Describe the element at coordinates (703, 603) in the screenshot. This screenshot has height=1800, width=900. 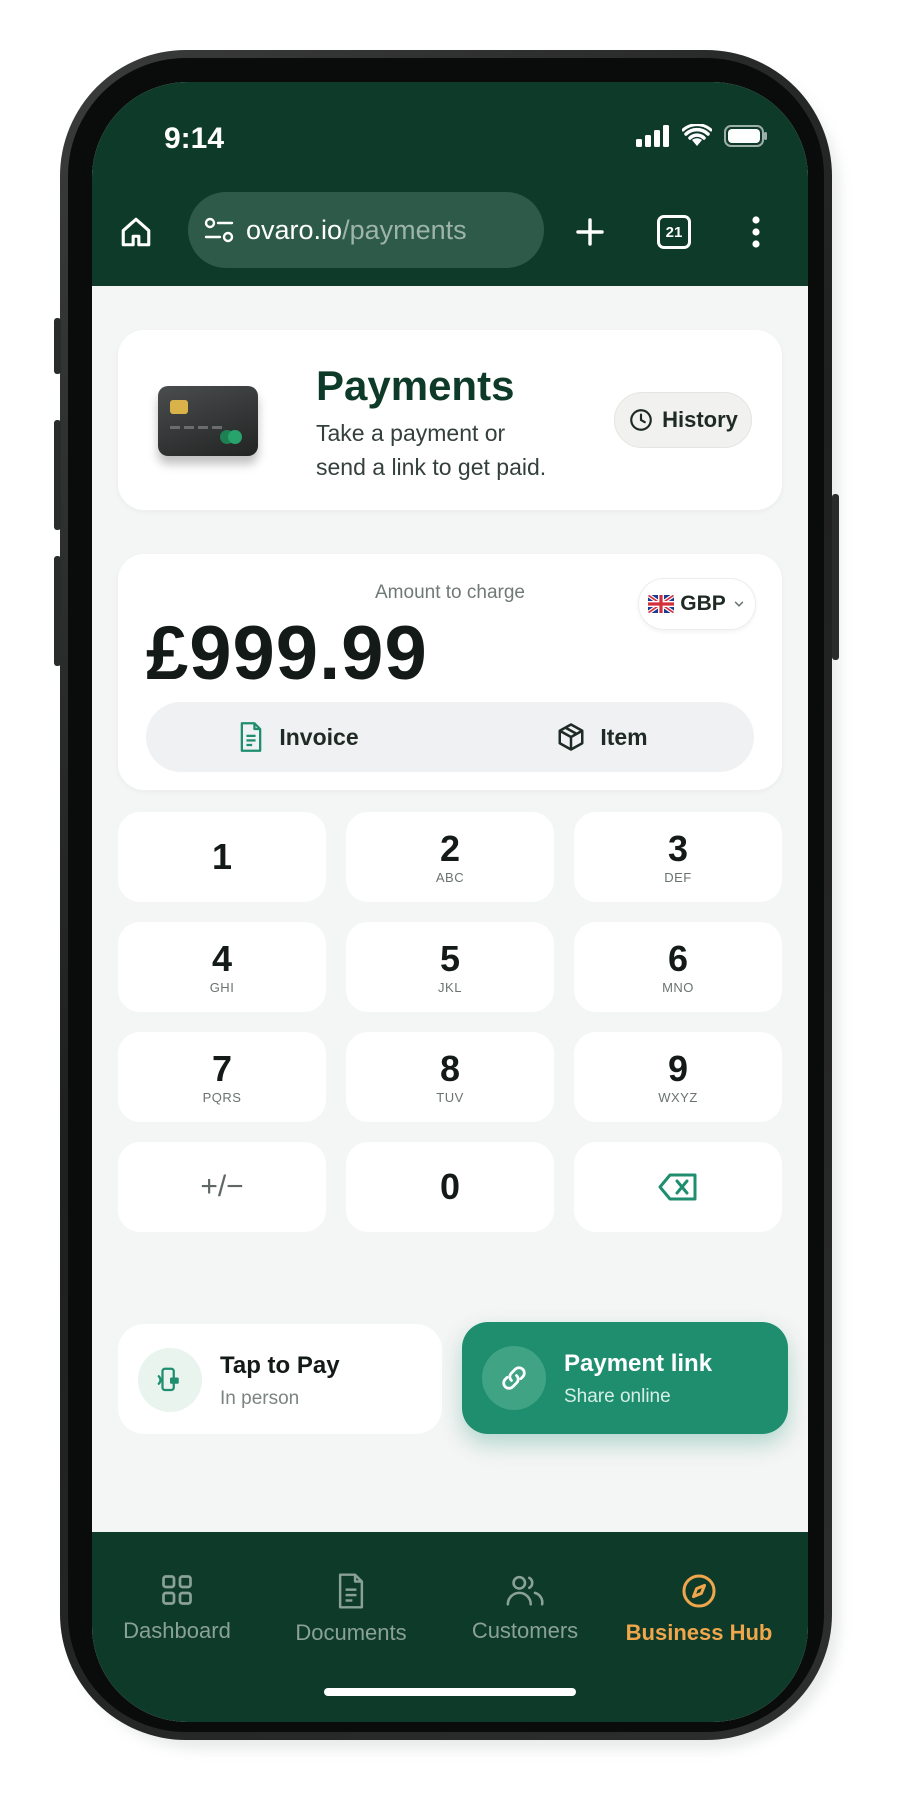
I see `currency-code: GBP` at that location.